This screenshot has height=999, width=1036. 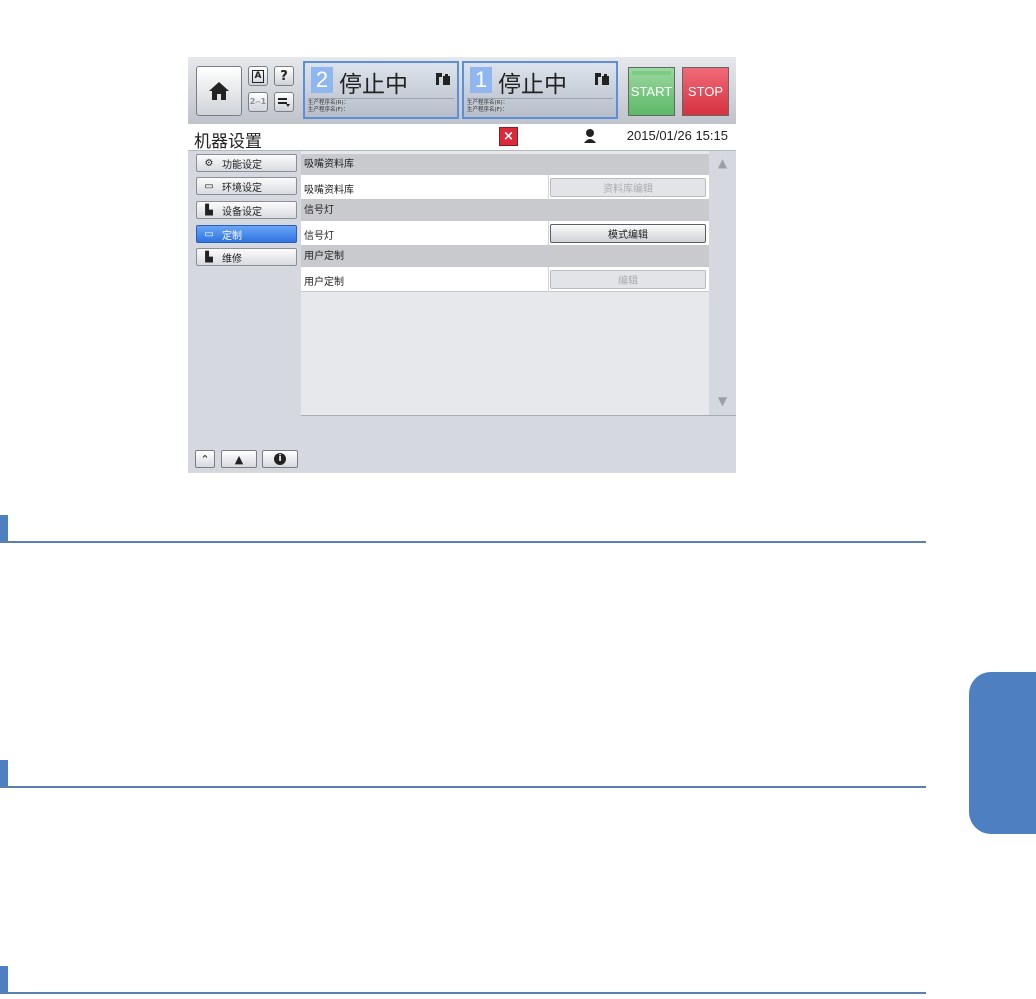 I want to click on info-button: i, so click(x=280, y=459).